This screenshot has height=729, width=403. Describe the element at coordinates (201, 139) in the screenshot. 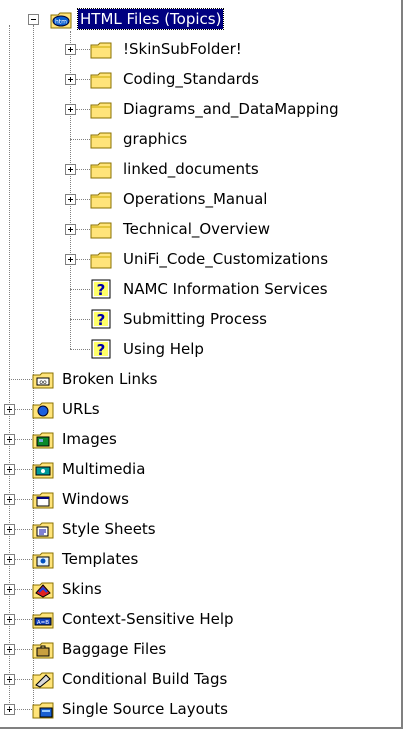

I see `tree-item-child` at that location.